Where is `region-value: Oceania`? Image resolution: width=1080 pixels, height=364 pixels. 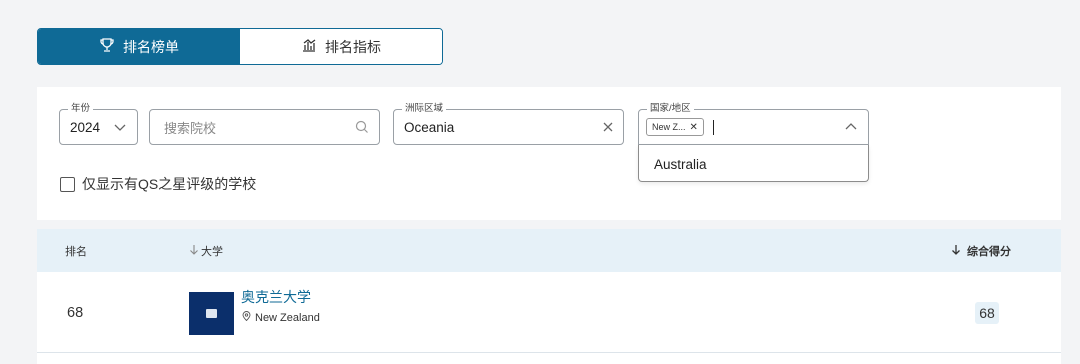 region-value: Oceania is located at coordinates (429, 127).